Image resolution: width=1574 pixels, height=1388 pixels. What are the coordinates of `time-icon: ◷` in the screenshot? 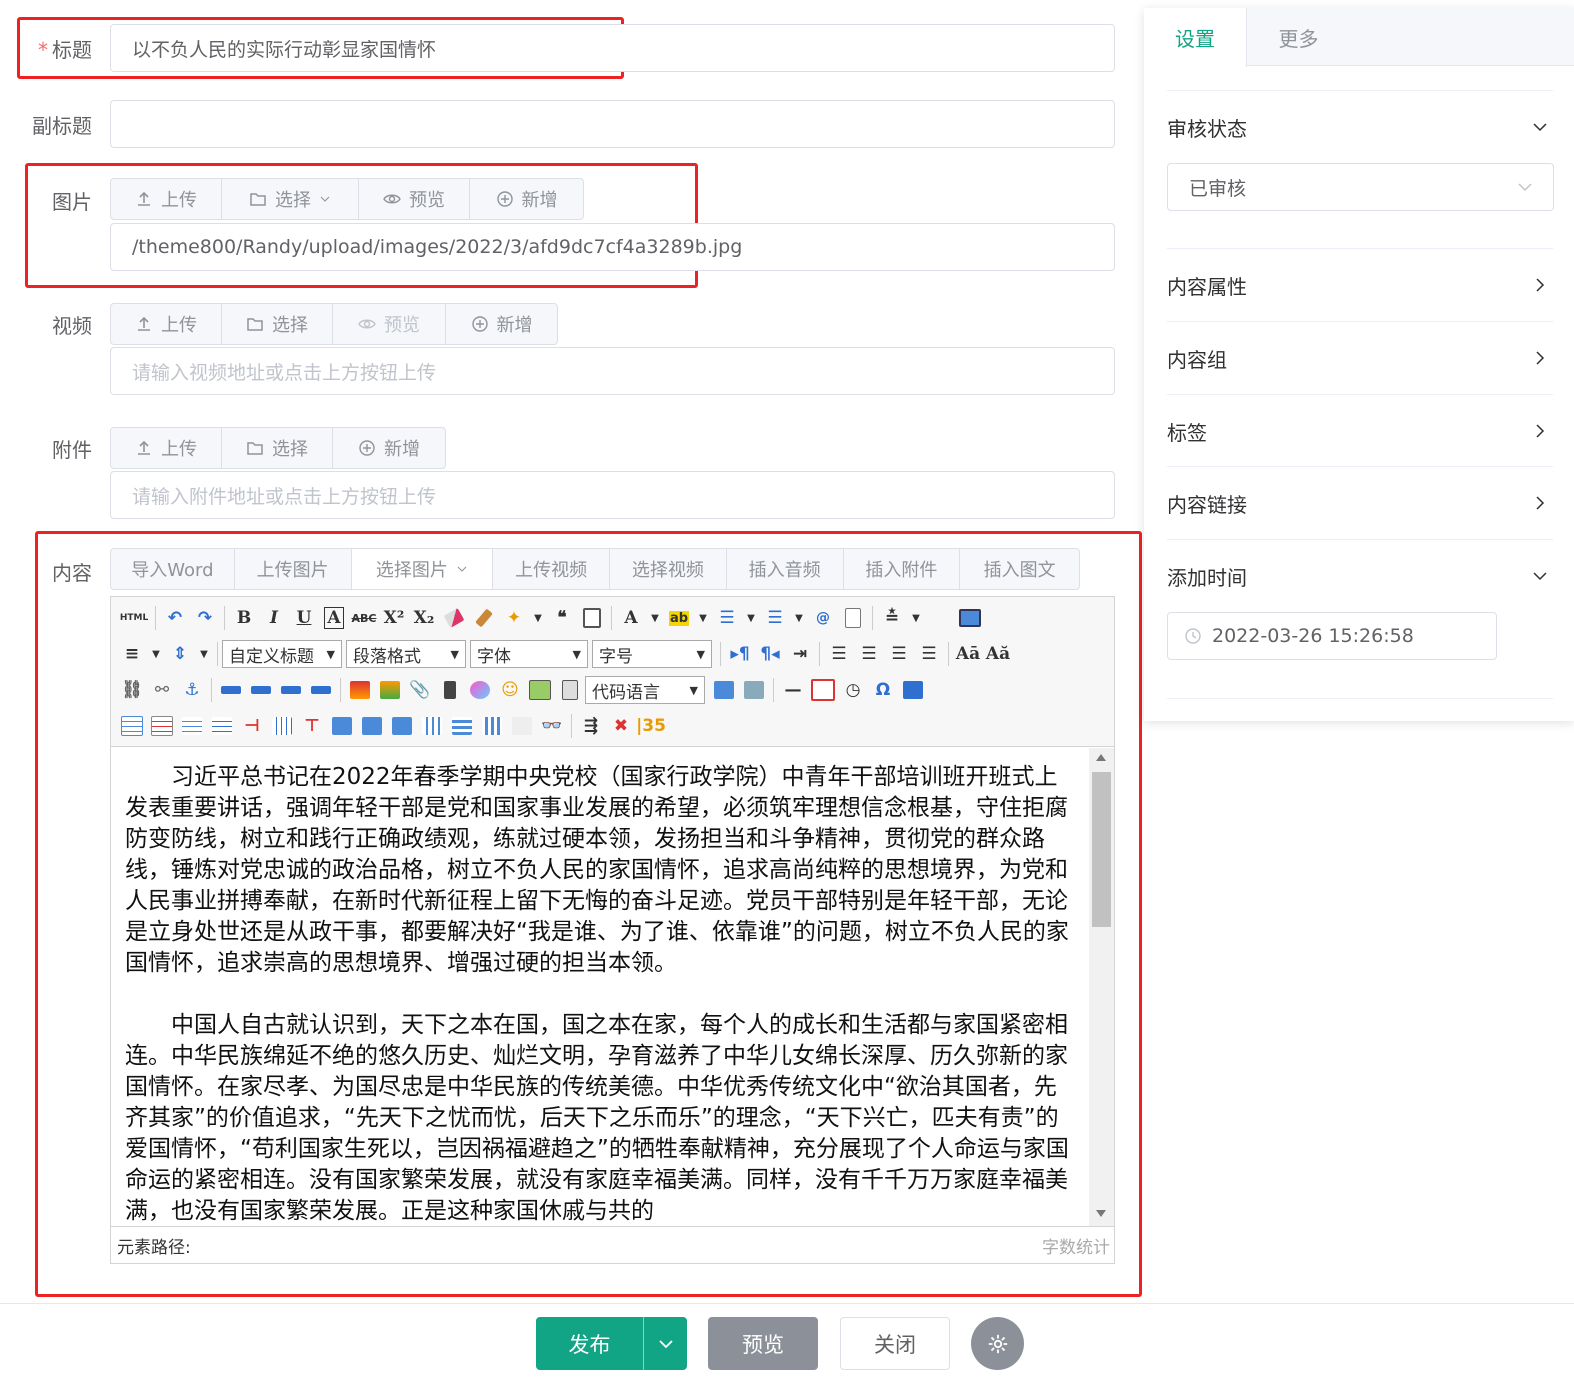 It's located at (853, 690).